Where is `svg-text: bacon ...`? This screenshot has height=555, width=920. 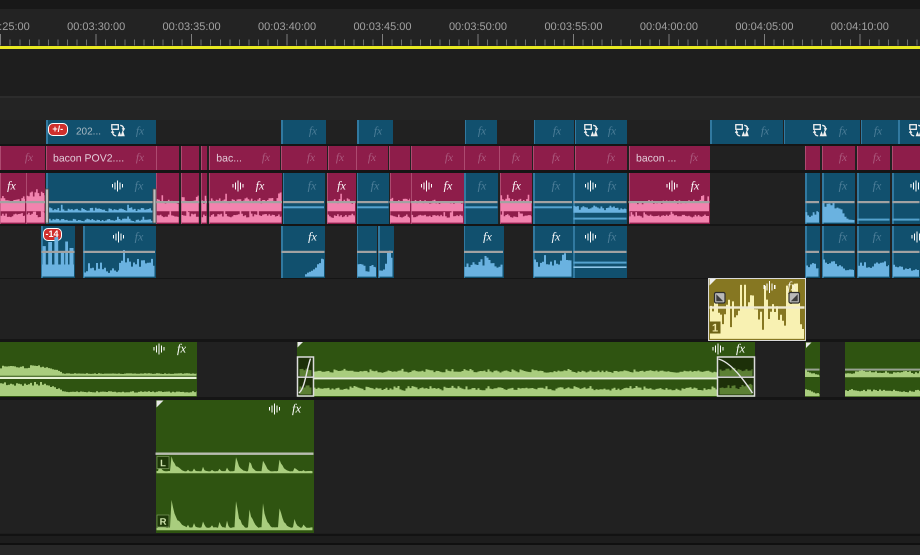 svg-text: bacon ... is located at coordinates (656, 159).